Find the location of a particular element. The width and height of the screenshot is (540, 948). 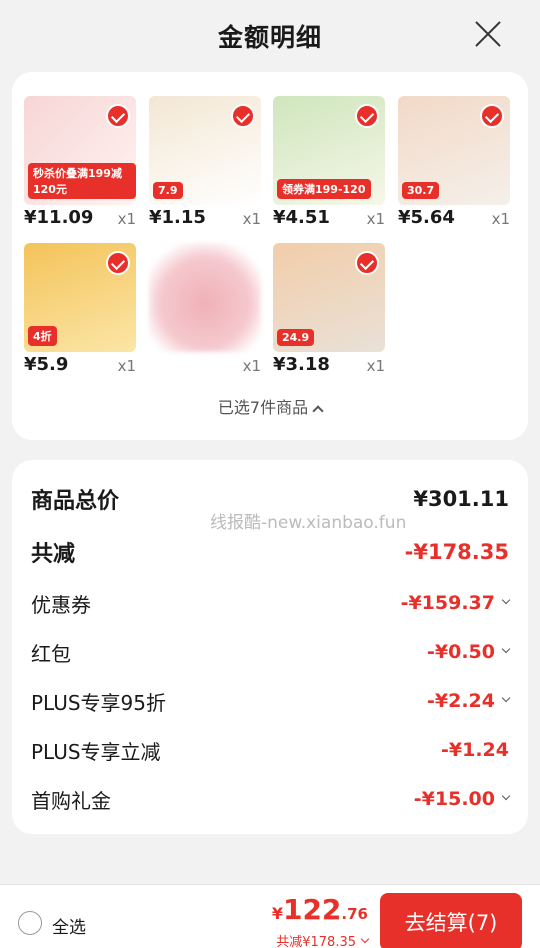

product-thumb-text: 24.9 is located at coordinates (296, 337).